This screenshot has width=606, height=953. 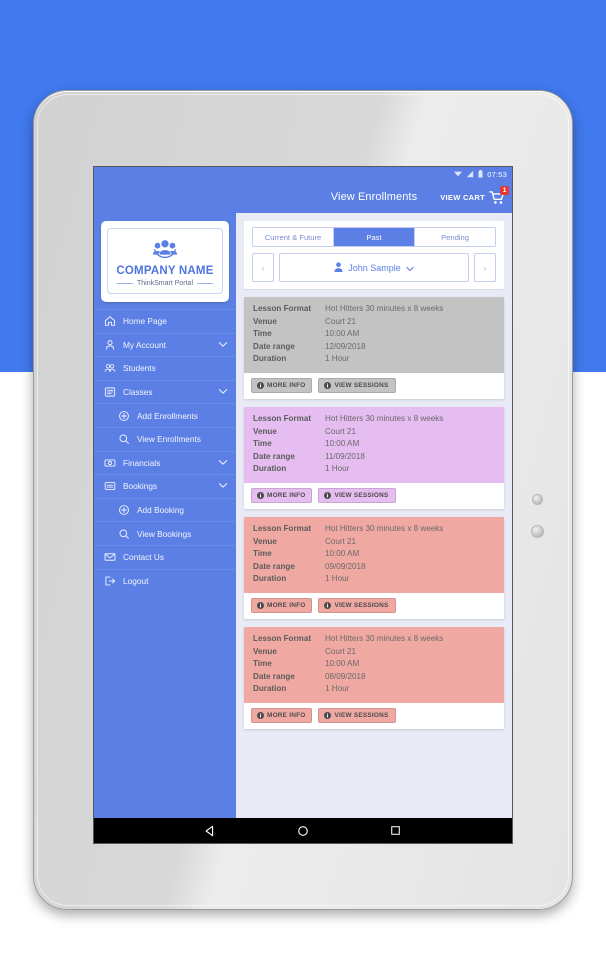 What do you see at coordinates (139, 368) in the screenshot?
I see `sidebar-item-label: Students` at bounding box center [139, 368].